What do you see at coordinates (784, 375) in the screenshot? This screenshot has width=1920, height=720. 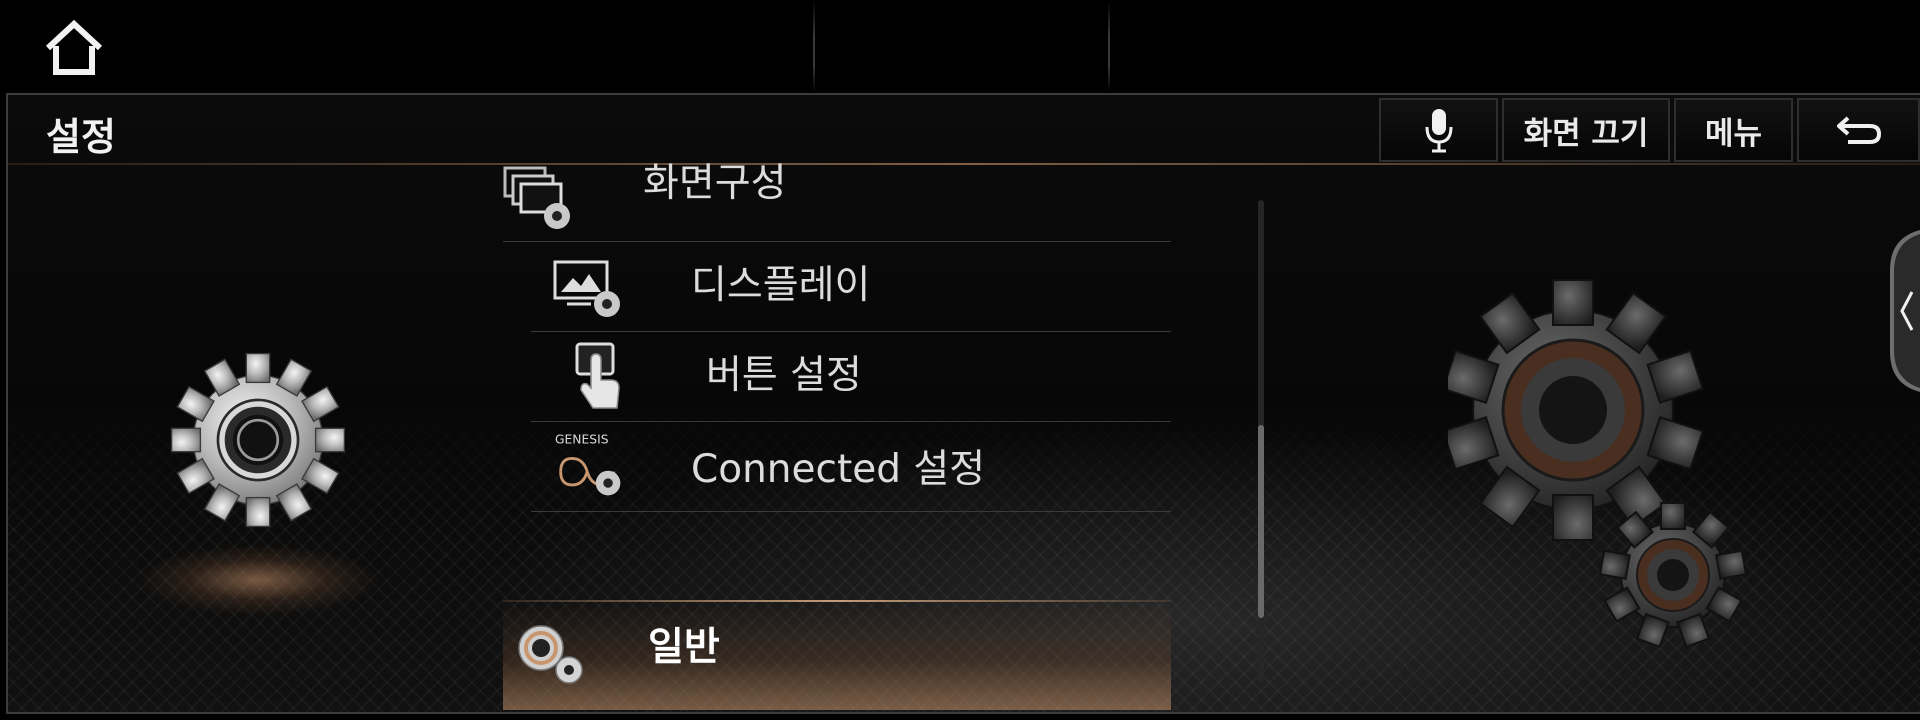 I see `list-item-label: 버튼 설정` at bounding box center [784, 375].